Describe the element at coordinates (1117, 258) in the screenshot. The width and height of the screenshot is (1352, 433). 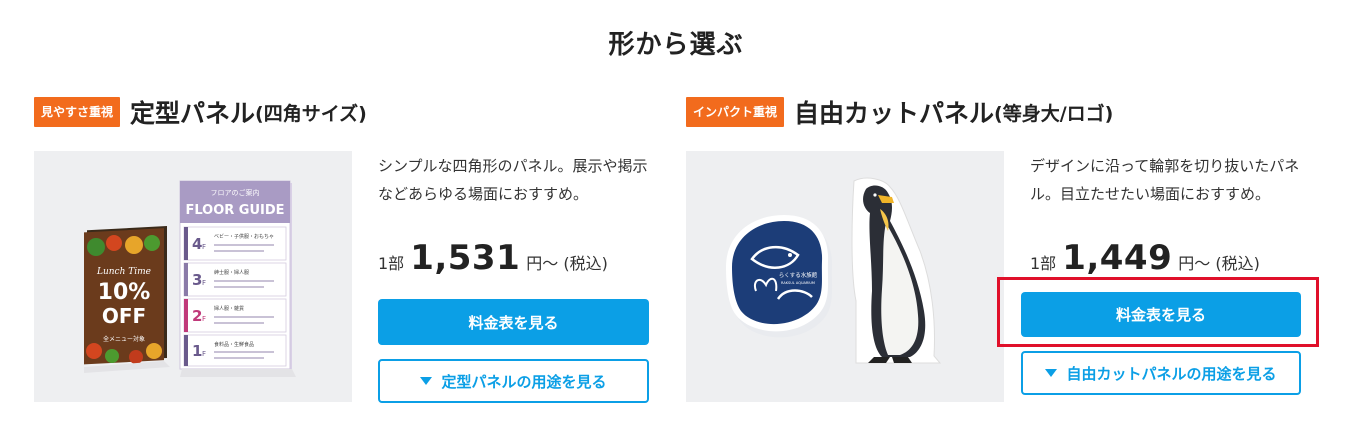
I see `price-value: 1,449` at that location.